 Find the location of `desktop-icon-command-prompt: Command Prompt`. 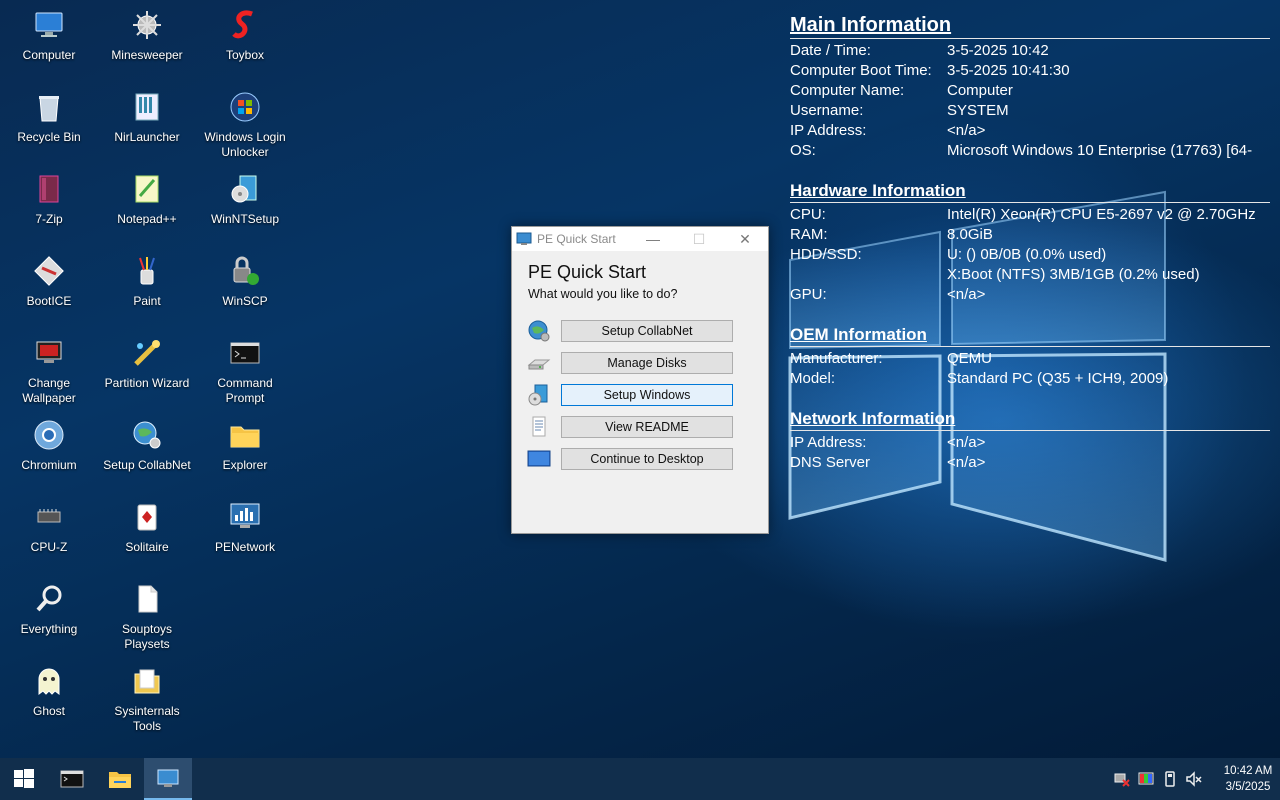

desktop-icon-command-prompt: Command Prompt is located at coordinates (245, 369).